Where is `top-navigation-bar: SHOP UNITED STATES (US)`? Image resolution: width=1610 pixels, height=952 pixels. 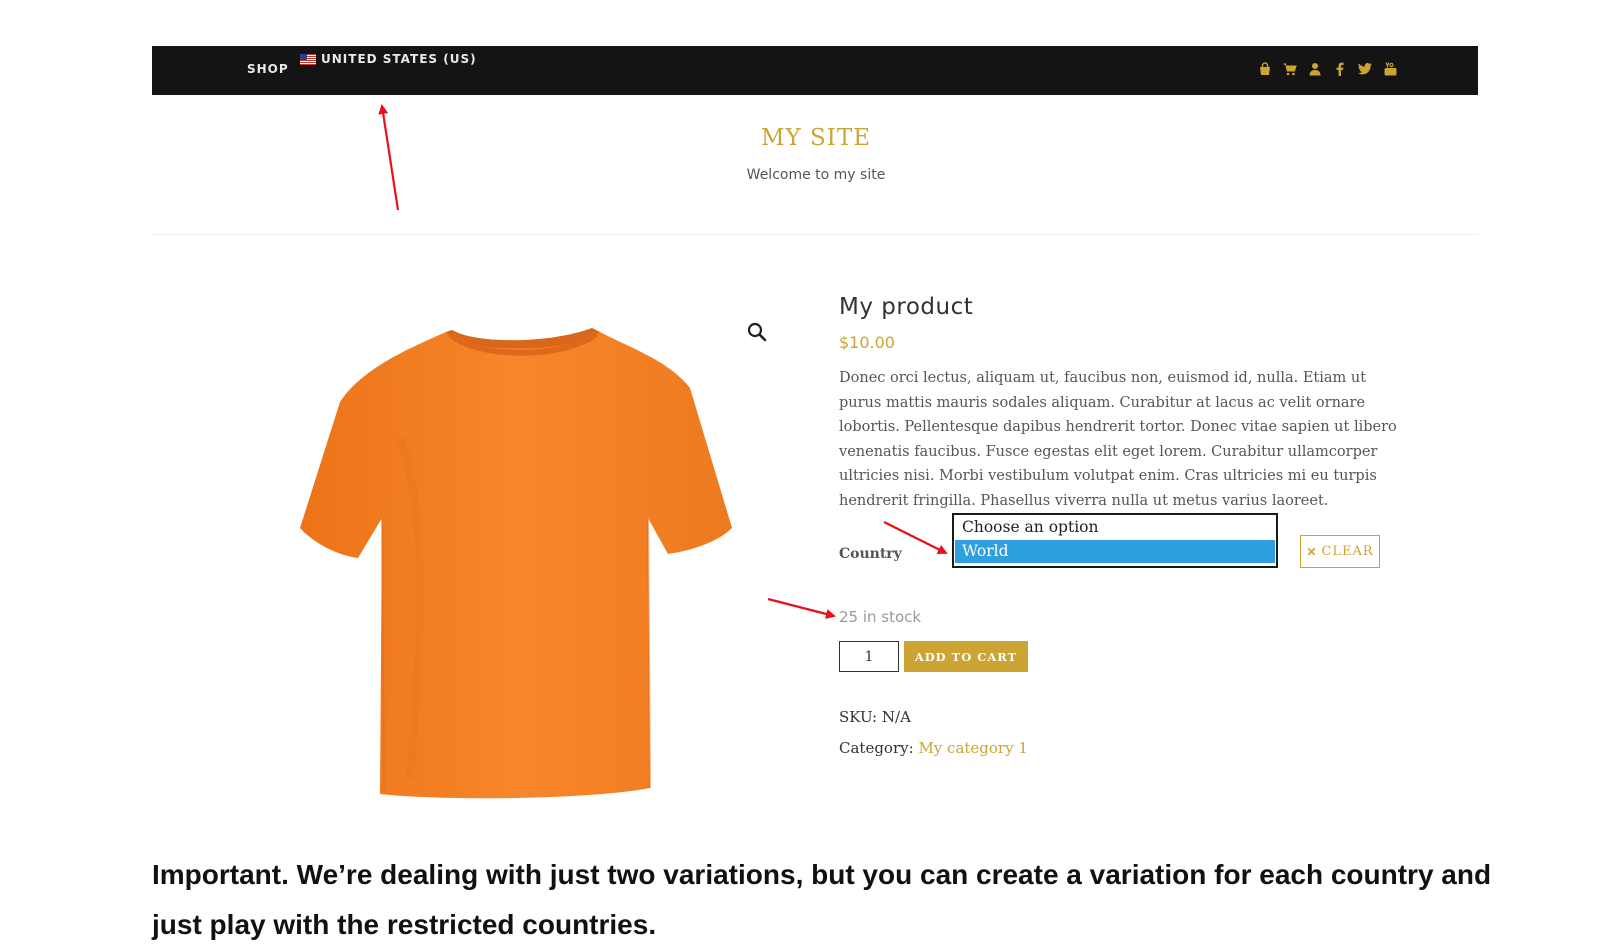
top-navigation-bar: SHOP UNITED STATES (US) is located at coordinates (815, 70).